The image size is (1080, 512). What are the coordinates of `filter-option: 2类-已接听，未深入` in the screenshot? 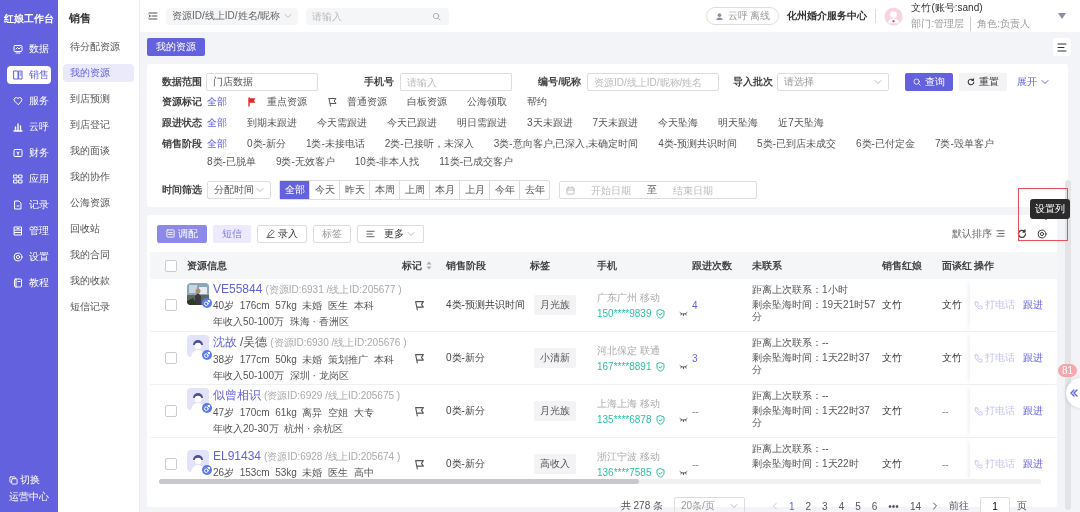 It's located at (429, 144).